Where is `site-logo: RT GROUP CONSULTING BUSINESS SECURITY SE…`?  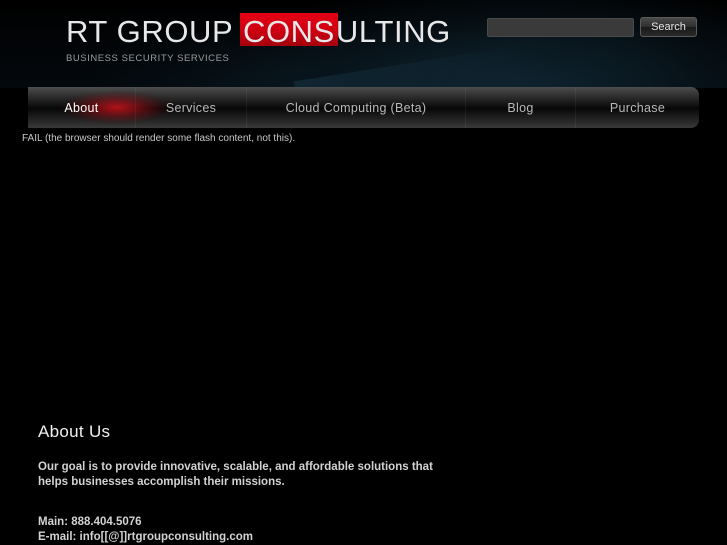
site-logo: RT GROUP CONSULTING BUSINESS SECURITY SE… is located at coordinates (258, 38).